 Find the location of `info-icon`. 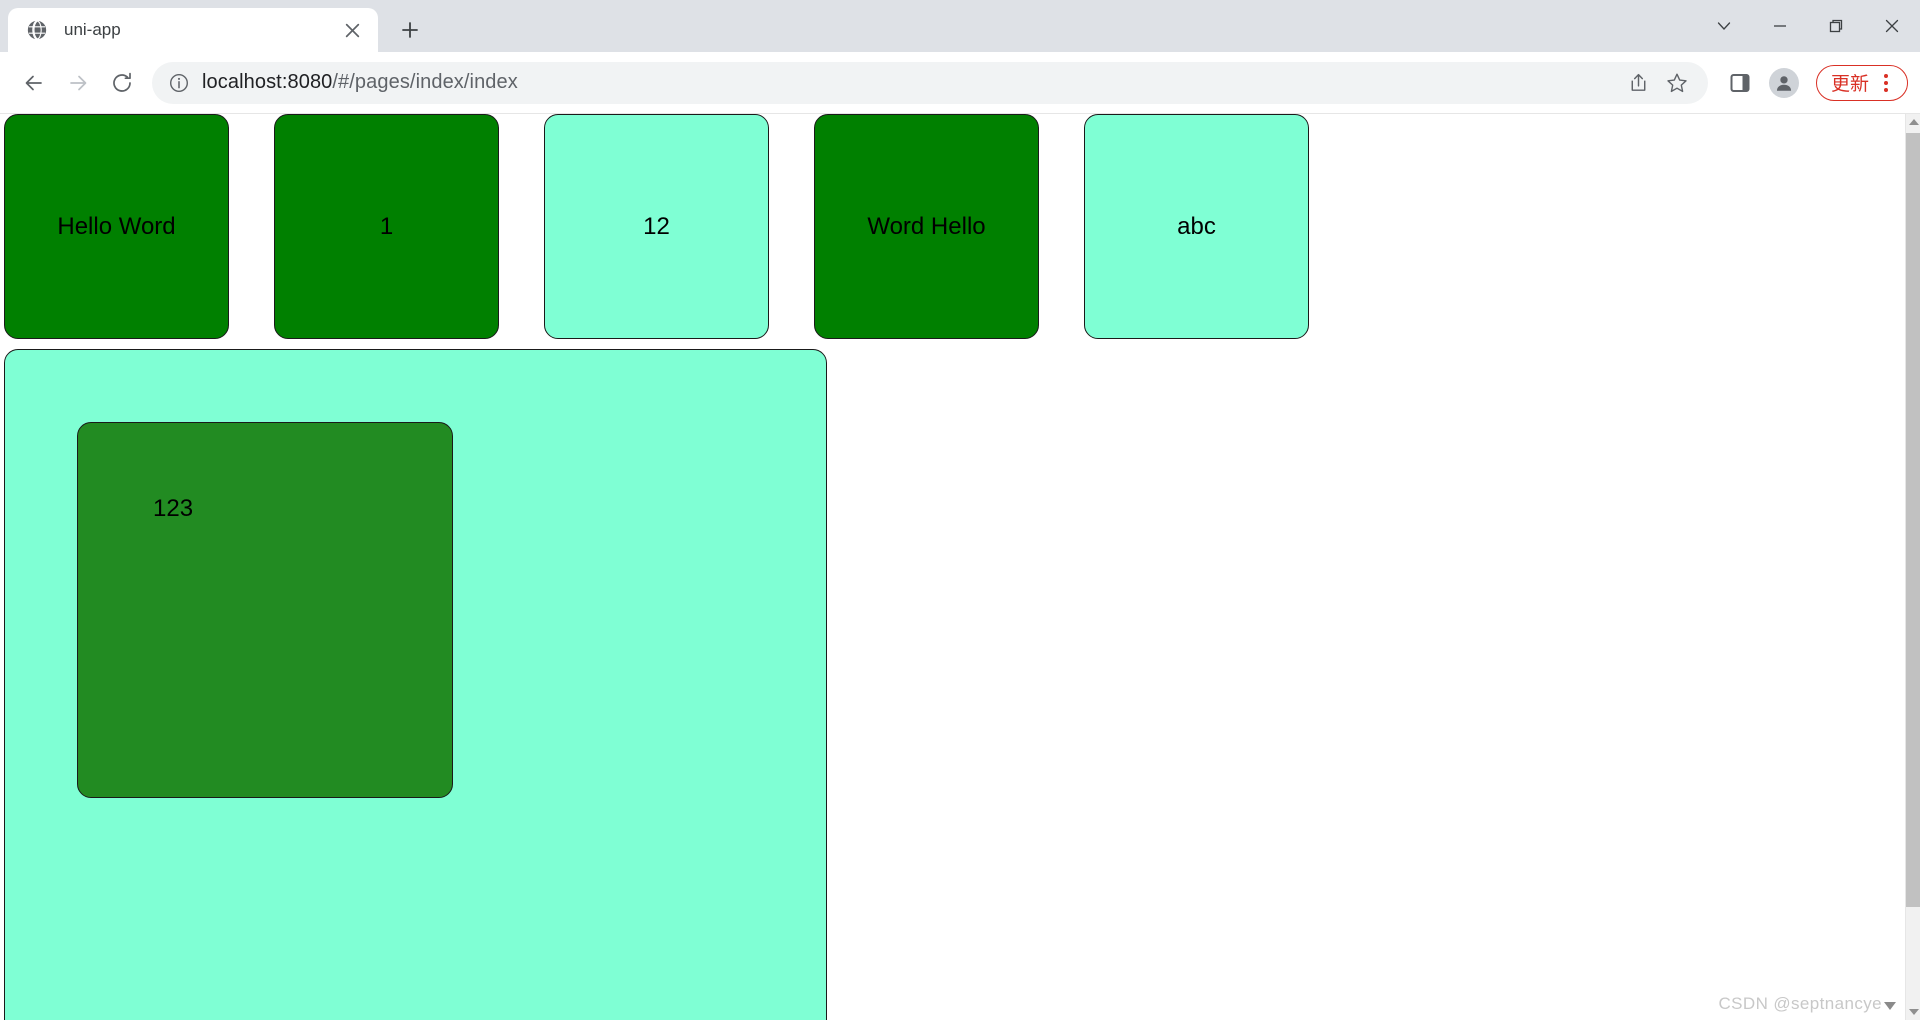

info-icon is located at coordinates (179, 83).